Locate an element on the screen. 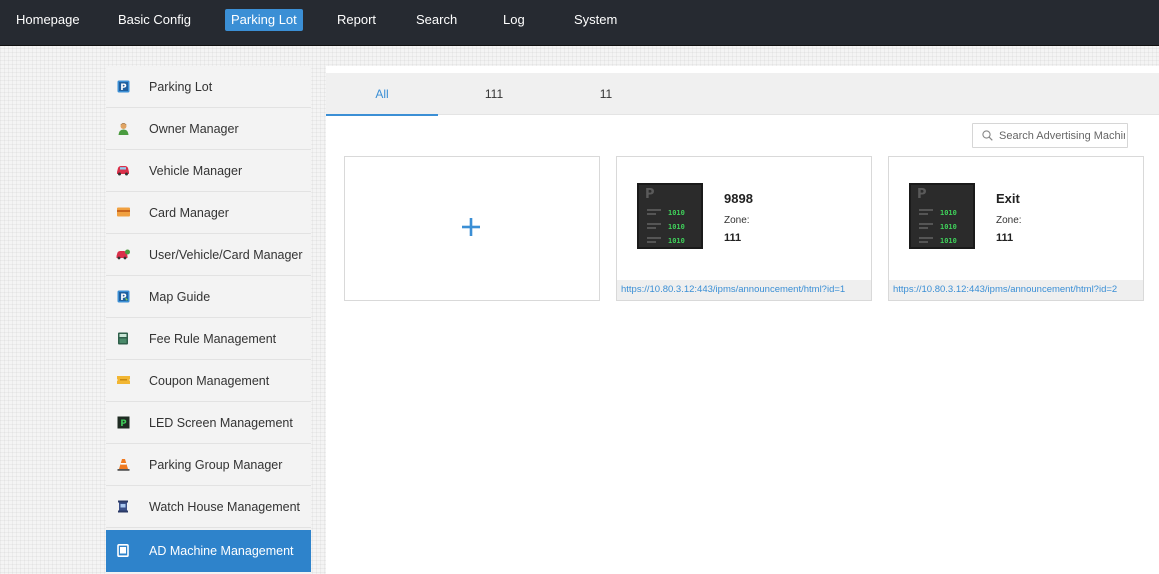  search-box is located at coordinates (1050, 135).